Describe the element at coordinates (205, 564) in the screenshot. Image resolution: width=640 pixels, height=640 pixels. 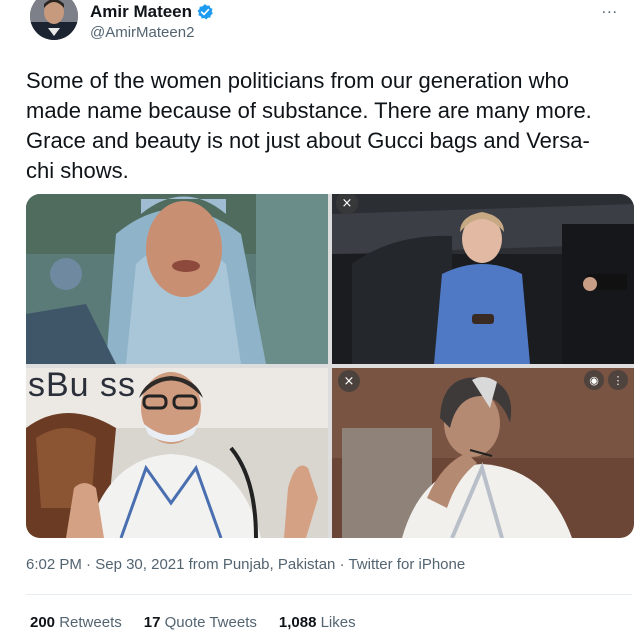
I see `from-label: from` at that location.